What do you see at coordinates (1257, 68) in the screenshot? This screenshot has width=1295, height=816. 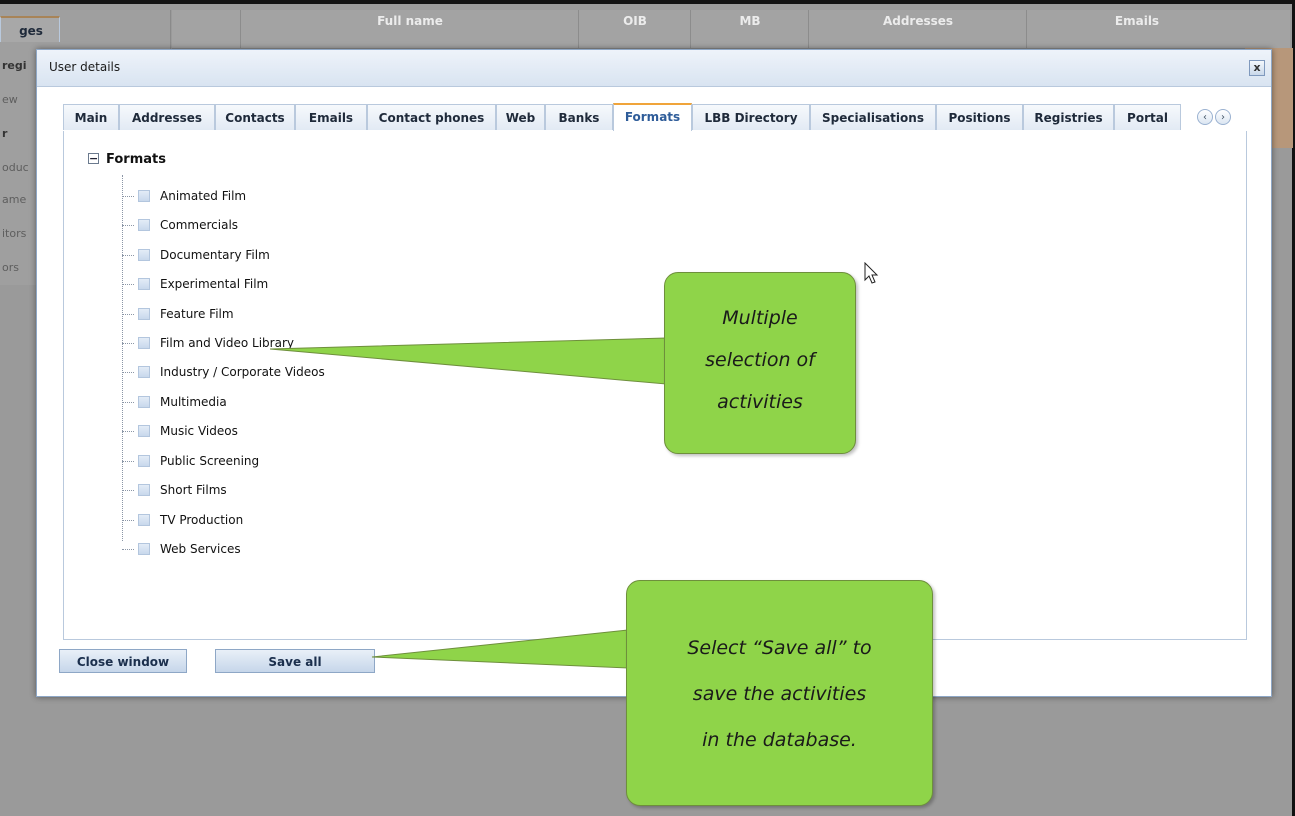 I see `close-window-icon: x` at bounding box center [1257, 68].